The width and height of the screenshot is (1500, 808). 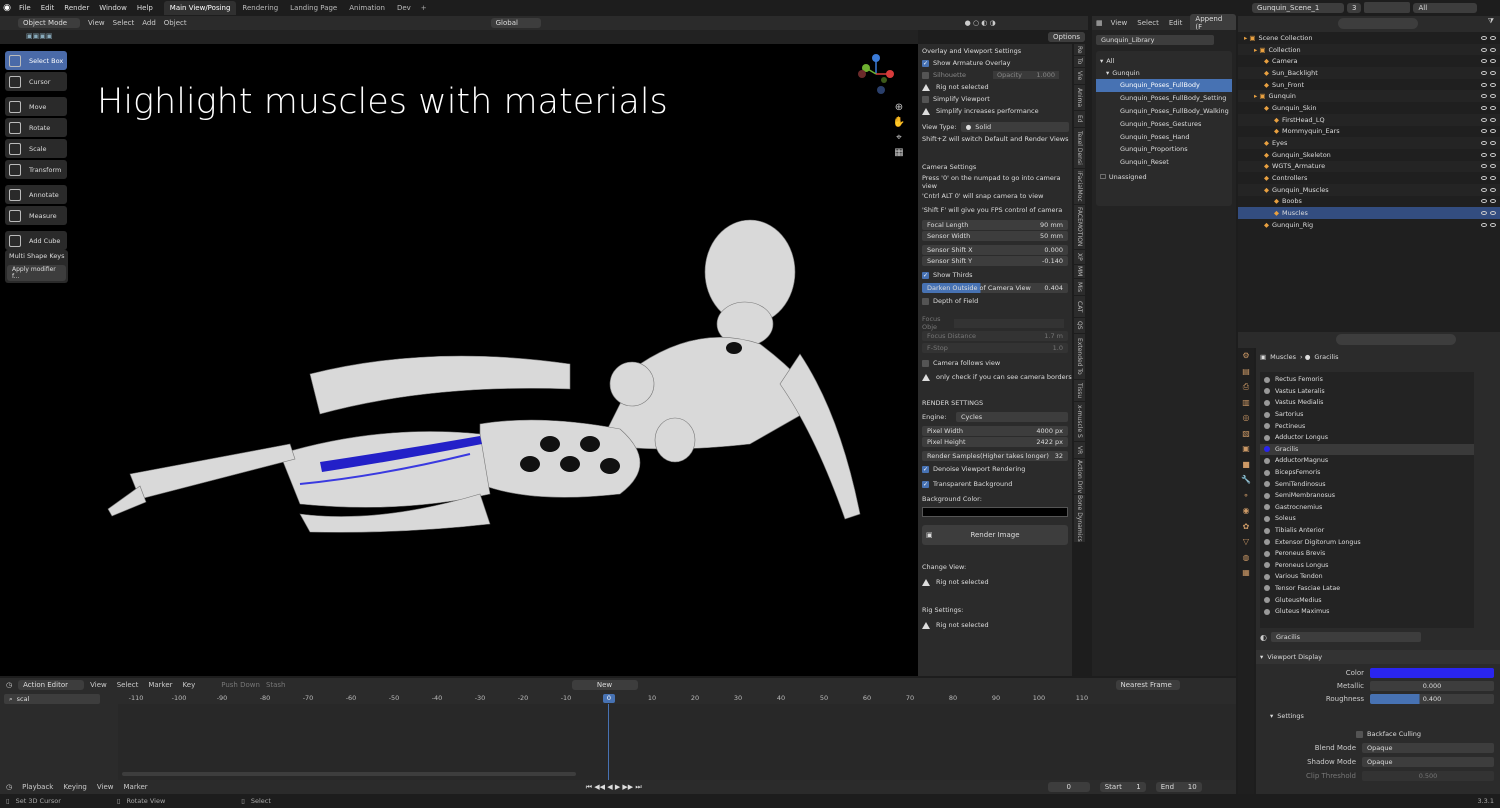 I want to click on menu-edit: Edit, so click(x=48, y=8).